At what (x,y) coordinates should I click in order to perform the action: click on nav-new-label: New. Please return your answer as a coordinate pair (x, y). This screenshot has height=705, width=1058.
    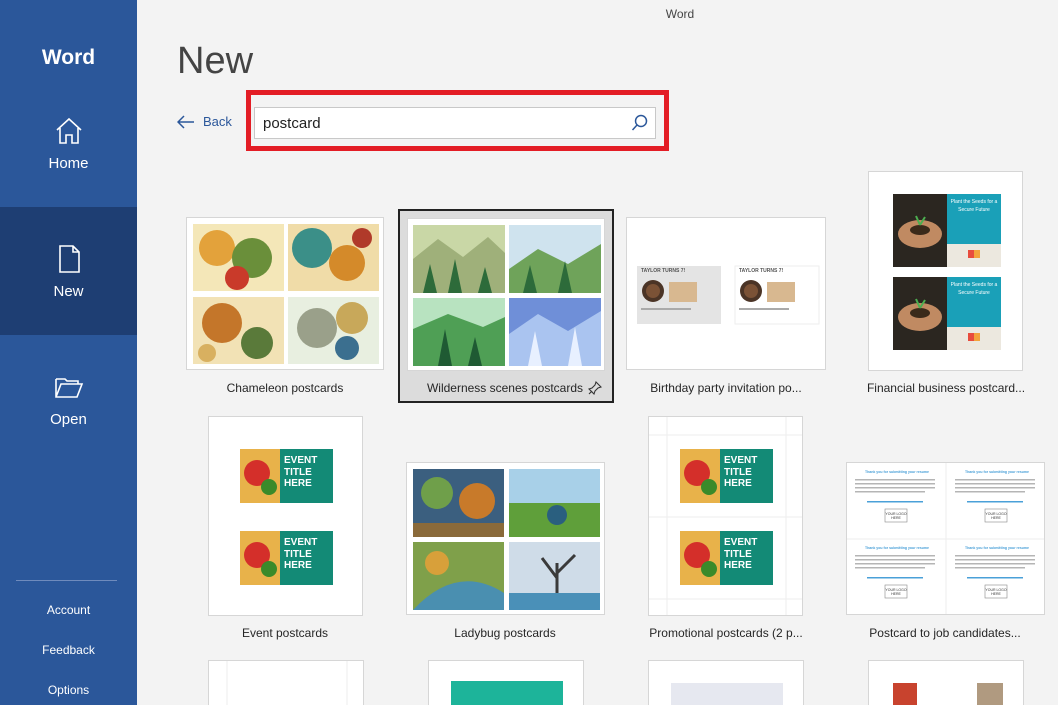
    Looking at the image, I should click on (68, 291).